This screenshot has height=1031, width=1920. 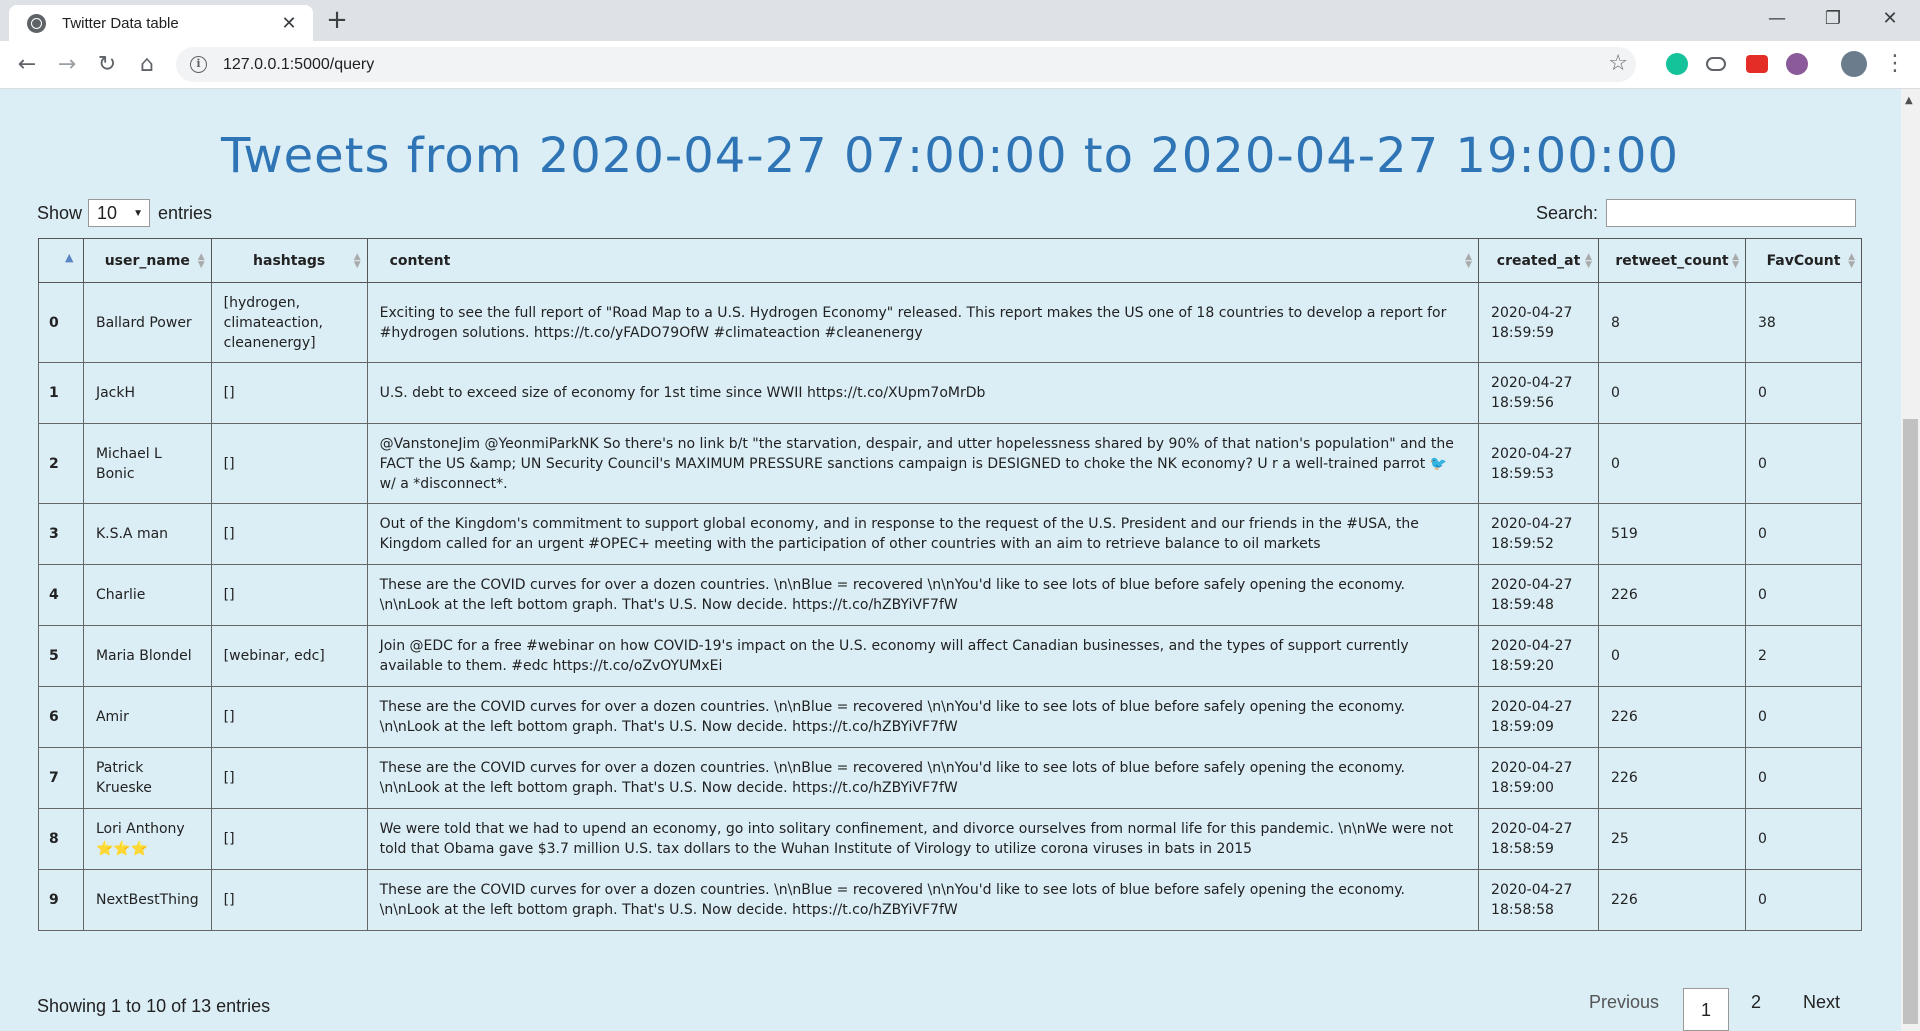 What do you see at coordinates (154, 1006) in the screenshot?
I see `table-info: Showing 1 to 10 of 13 entries` at bounding box center [154, 1006].